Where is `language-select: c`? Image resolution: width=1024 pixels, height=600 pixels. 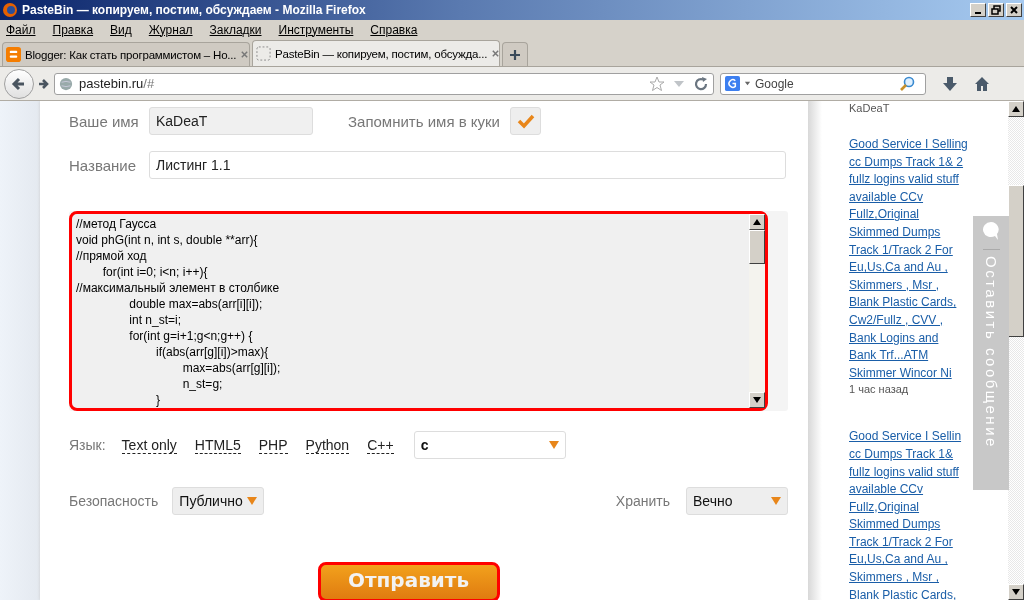
language-select: c is located at coordinates (489, 445).